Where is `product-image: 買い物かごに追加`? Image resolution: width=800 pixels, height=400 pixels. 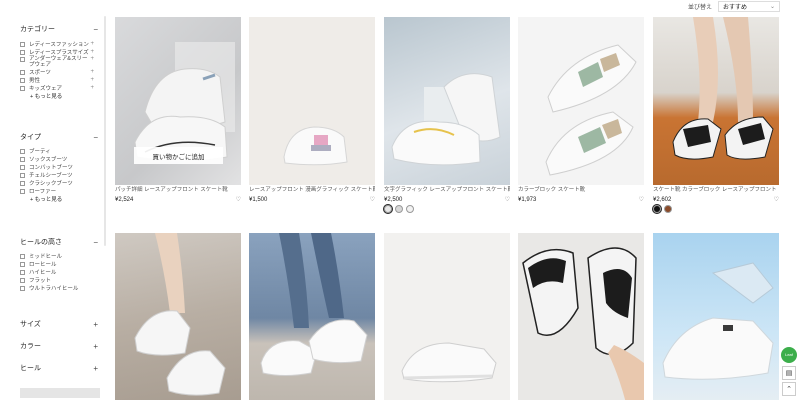
product-image: 買い物かごに追加 is located at coordinates (178, 101).